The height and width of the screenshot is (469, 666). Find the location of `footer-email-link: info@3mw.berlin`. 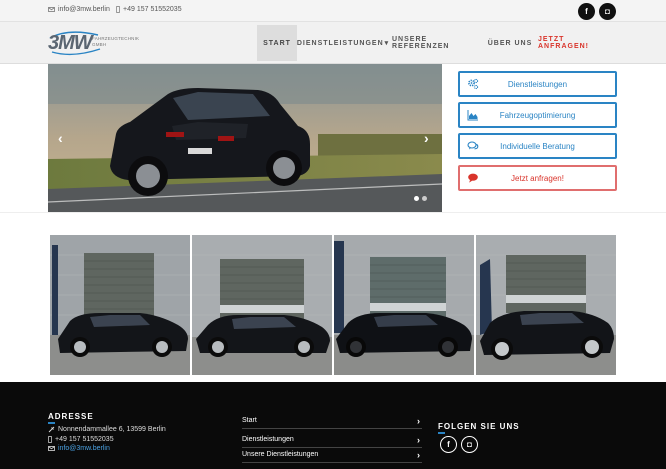

footer-email-link: info@3mw.berlin is located at coordinates (84, 448).